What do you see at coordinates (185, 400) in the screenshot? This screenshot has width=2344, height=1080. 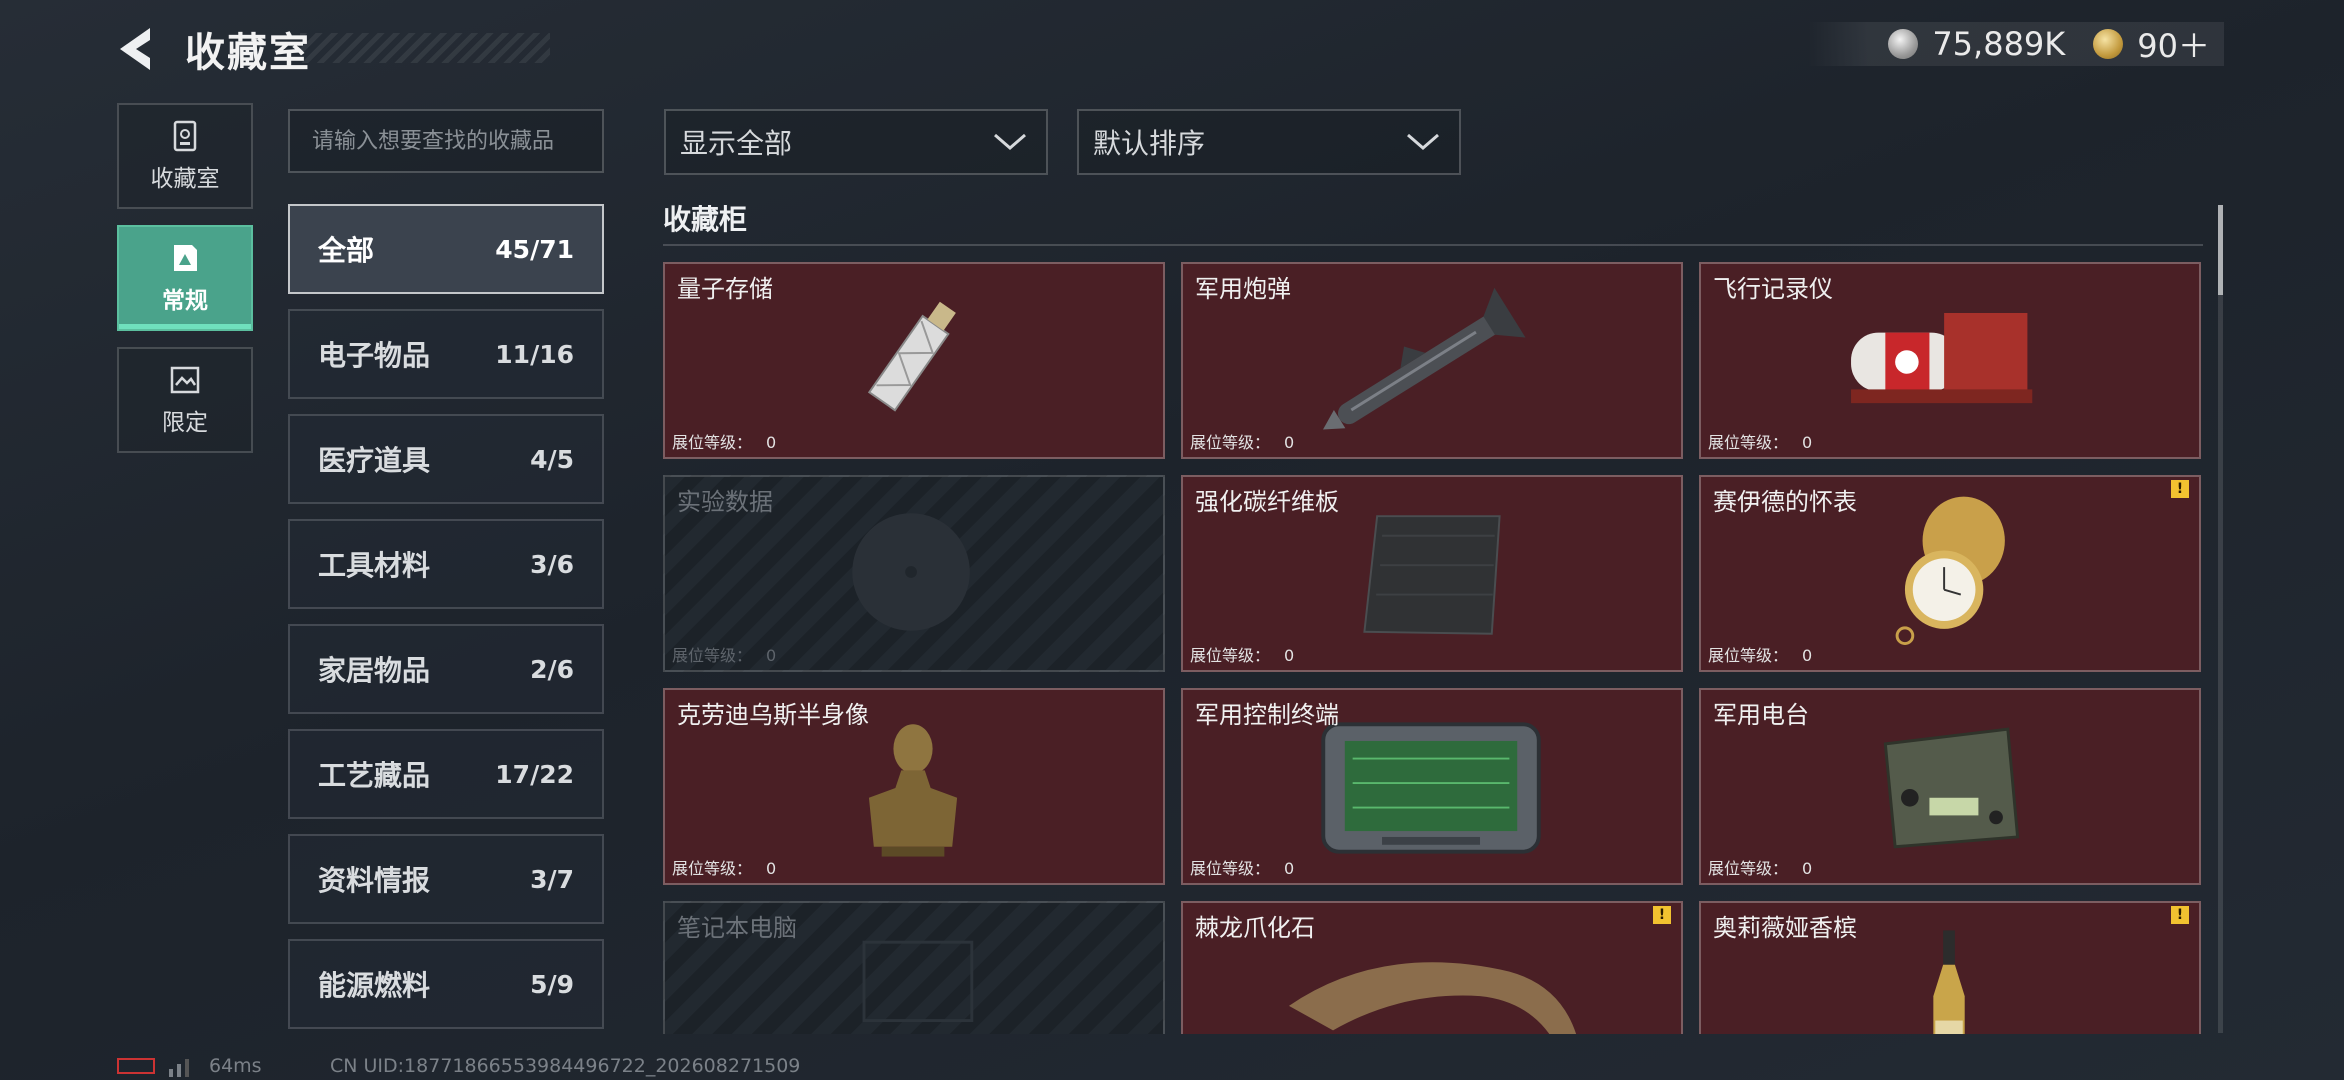 I see `side-tab-limited: 限定` at bounding box center [185, 400].